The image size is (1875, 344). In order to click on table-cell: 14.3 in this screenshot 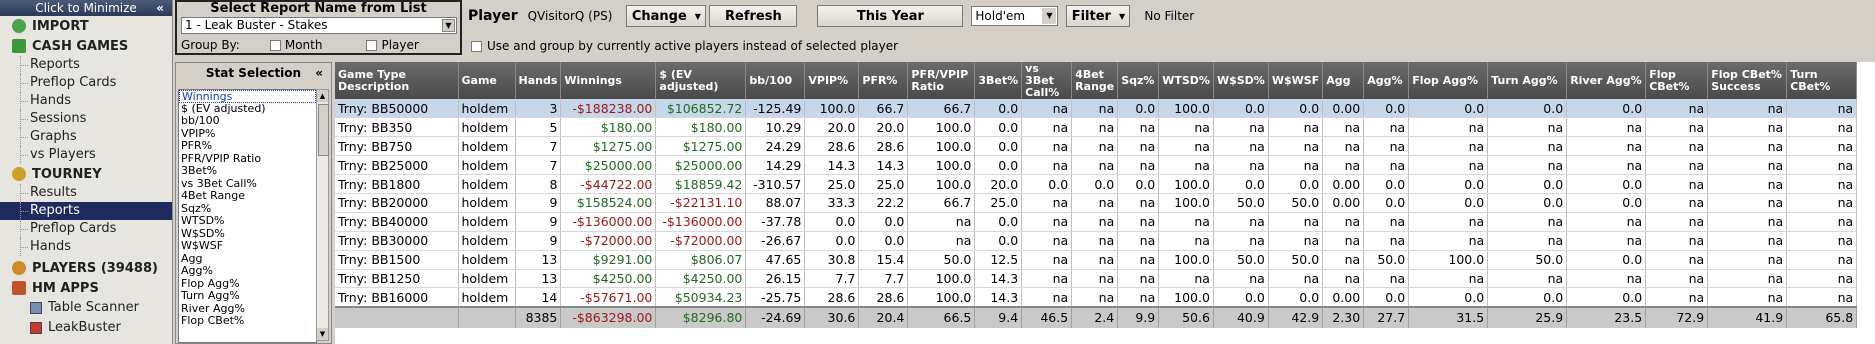, I will do `click(998, 297)`.